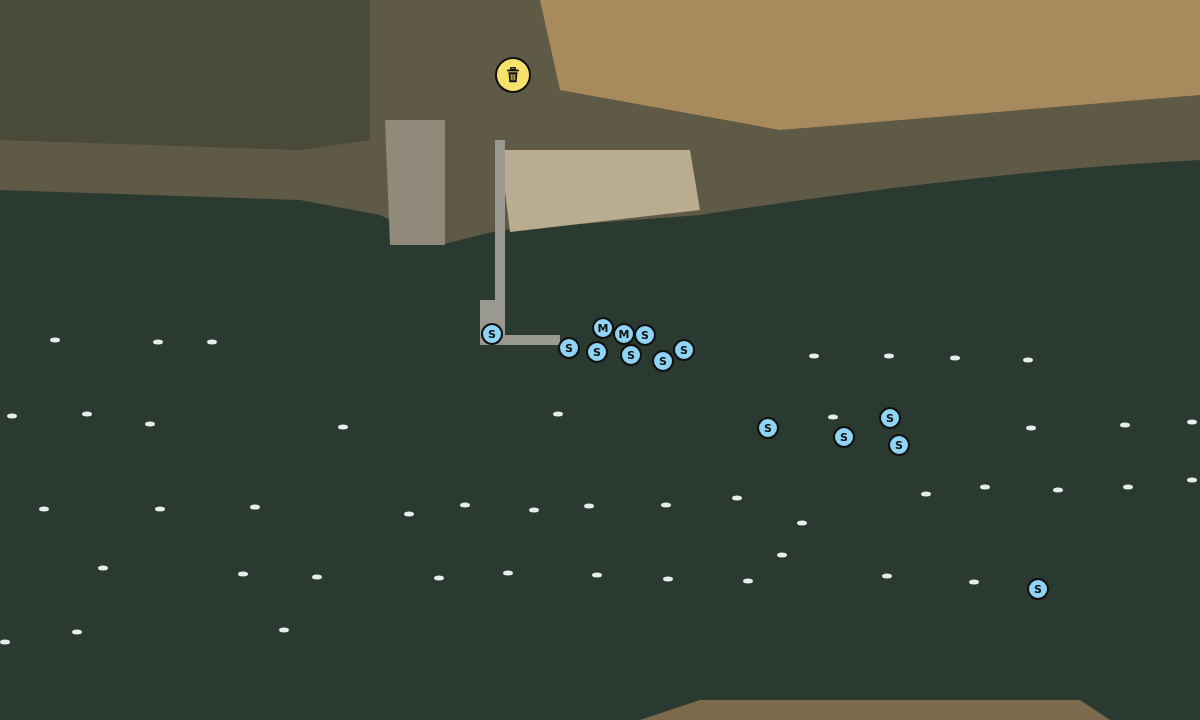 This screenshot has height=720, width=1200. I want to click on trash-icon, so click(513, 75).